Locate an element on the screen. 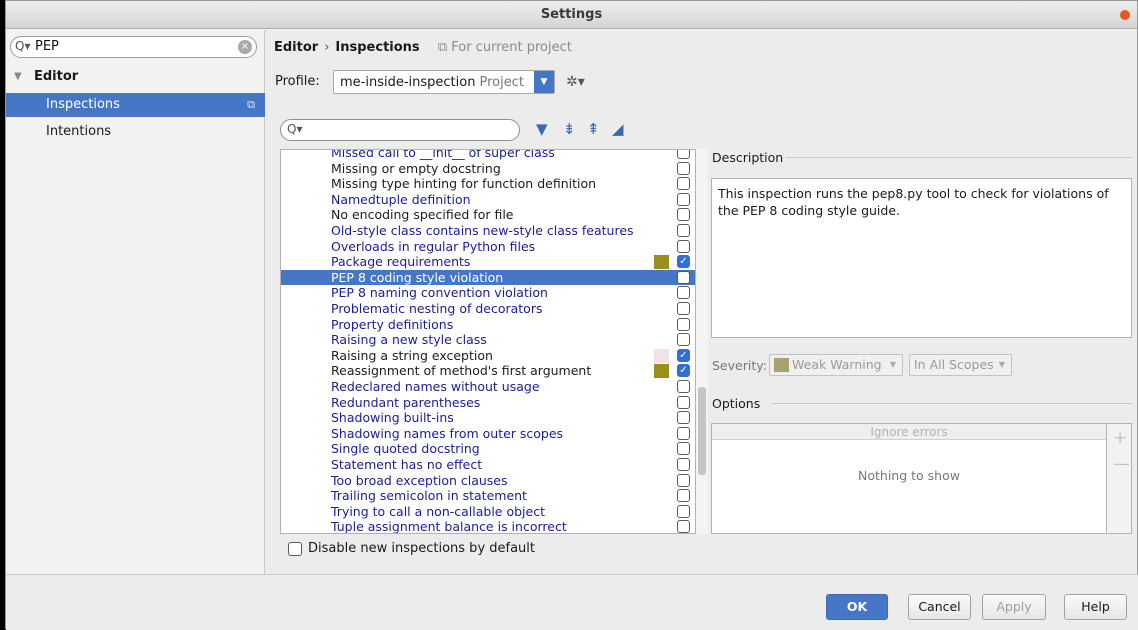 The image size is (1138, 630). add-icon: + is located at coordinates (1120, 438).